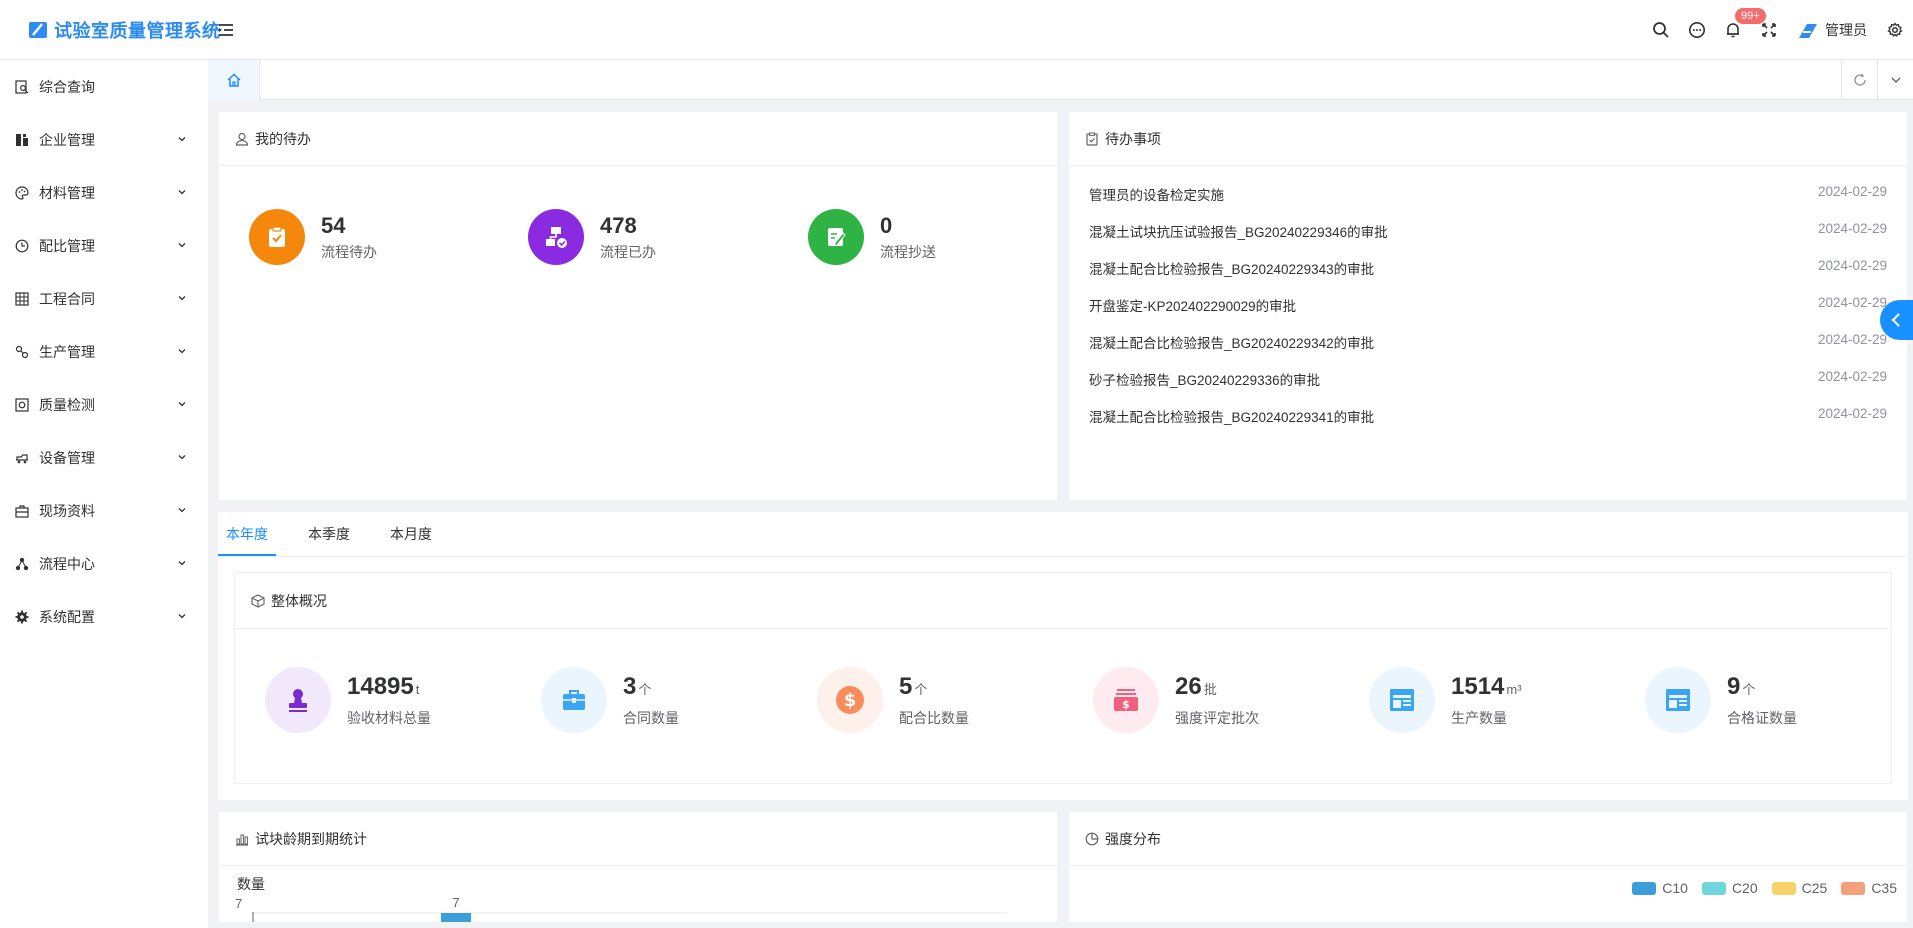  Describe the element at coordinates (67, 86) in the screenshot. I see `sidebar-item-label: 综合查询` at that location.